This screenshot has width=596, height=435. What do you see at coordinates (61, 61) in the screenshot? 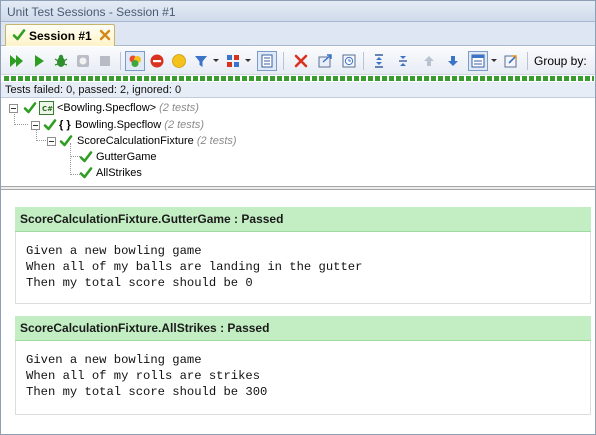
I see `debug-icon` at bounding box center [61, 61].